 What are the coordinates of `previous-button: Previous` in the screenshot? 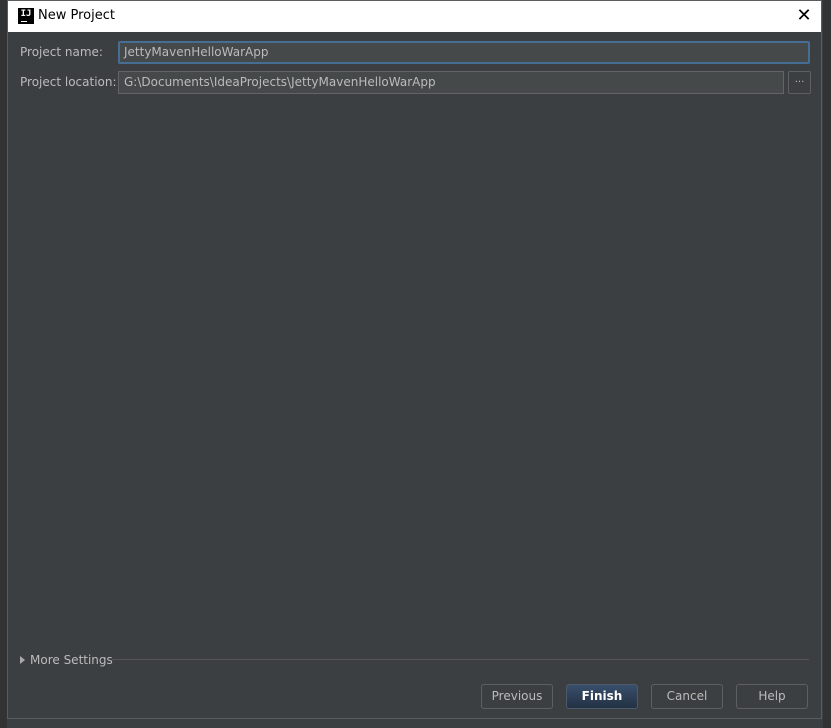 It's located at (517, 696).